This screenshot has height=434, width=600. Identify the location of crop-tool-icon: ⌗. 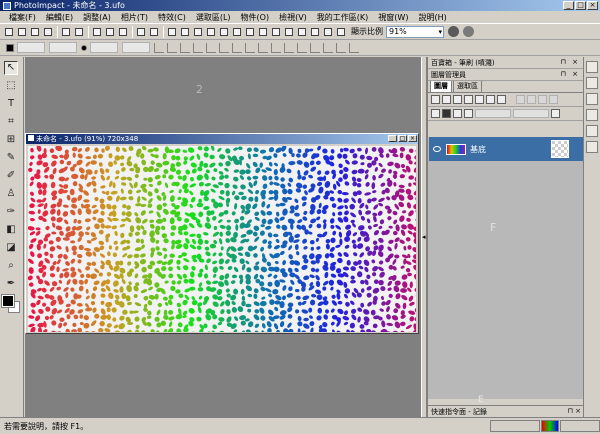
(11, 122).